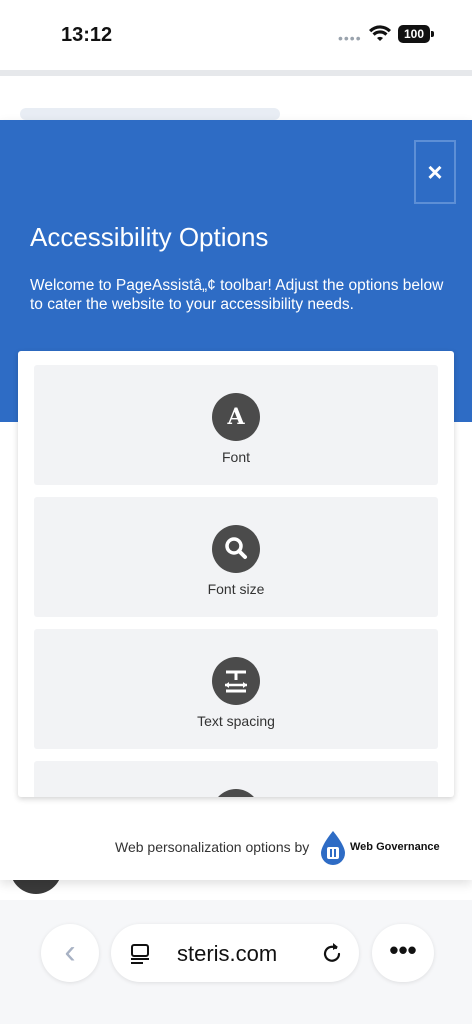 Image resolution: width=472 pixels, height=1024 pixels. I want to click on text-spacing-icon, so click(236, 681).